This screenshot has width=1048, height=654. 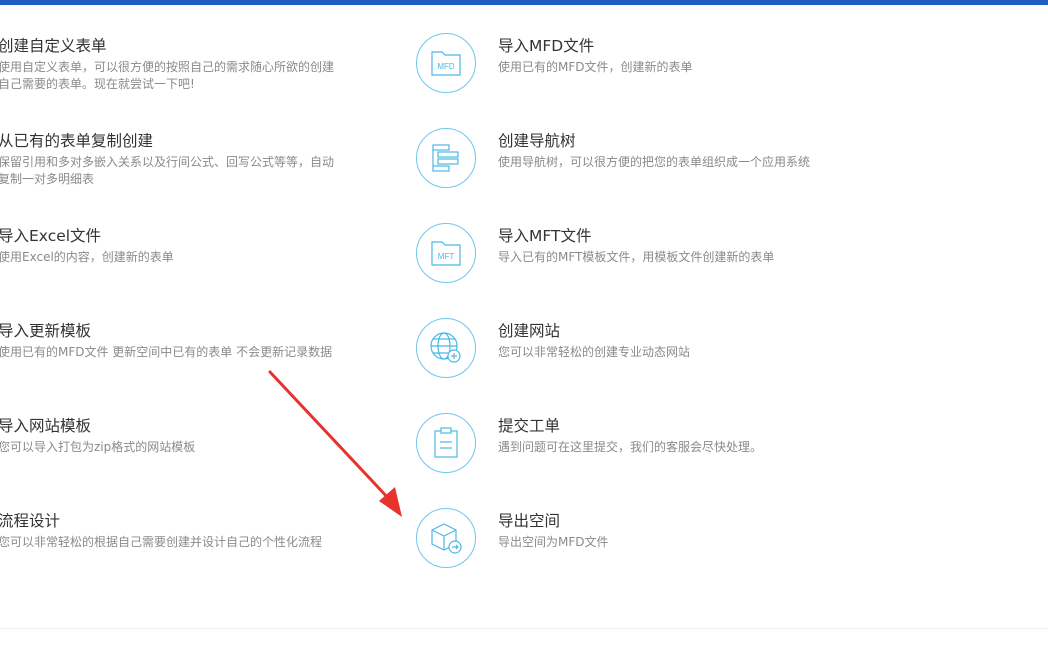 What do you see at coordinates (335, 443) in the screenshot?
I see `annotation-arrow` at bounding box center [335, 443].